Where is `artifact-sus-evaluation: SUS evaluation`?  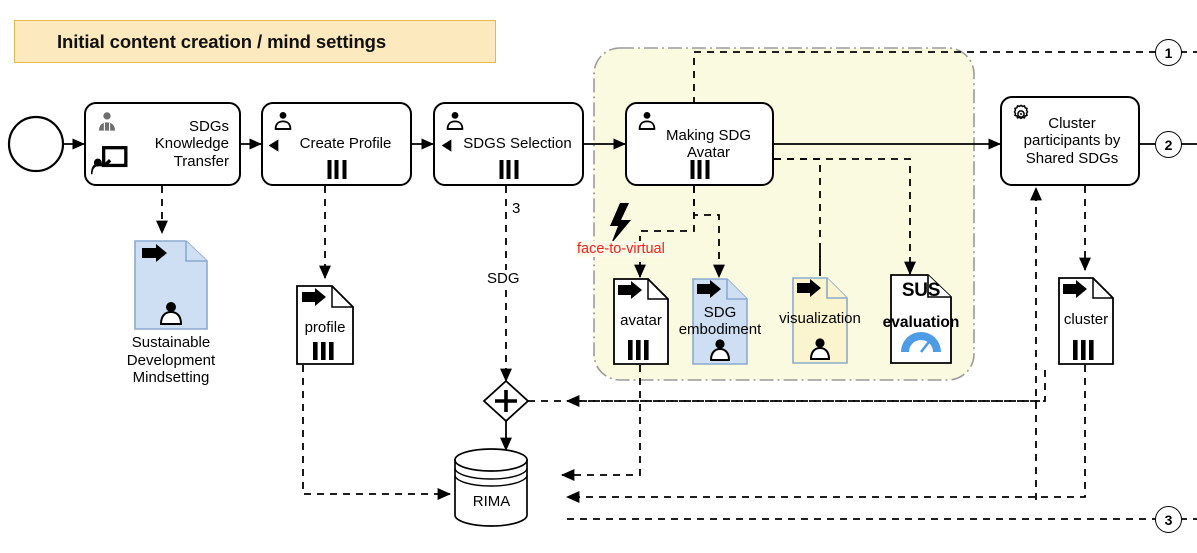
artifact-sus-evaluation: SUS evaluation is located at coordinates (921, 319).